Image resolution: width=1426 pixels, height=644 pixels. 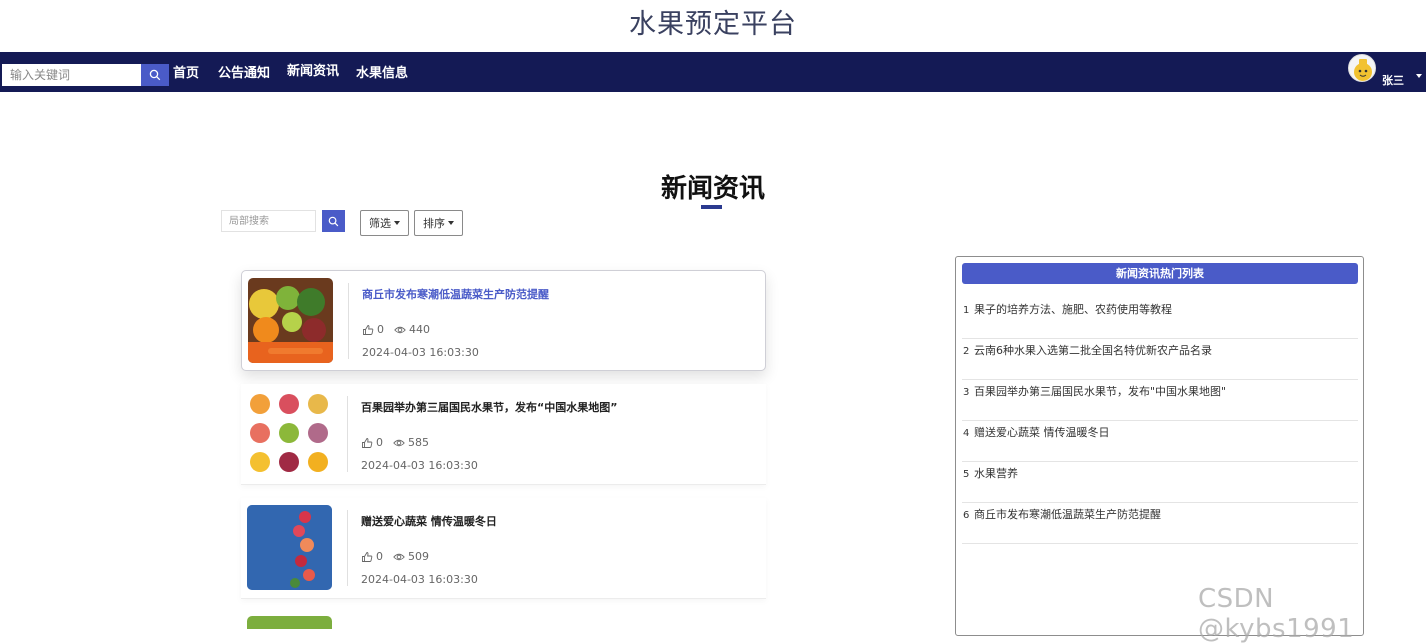 I want to click on keyword-search-button, so click(x=155, y=75).